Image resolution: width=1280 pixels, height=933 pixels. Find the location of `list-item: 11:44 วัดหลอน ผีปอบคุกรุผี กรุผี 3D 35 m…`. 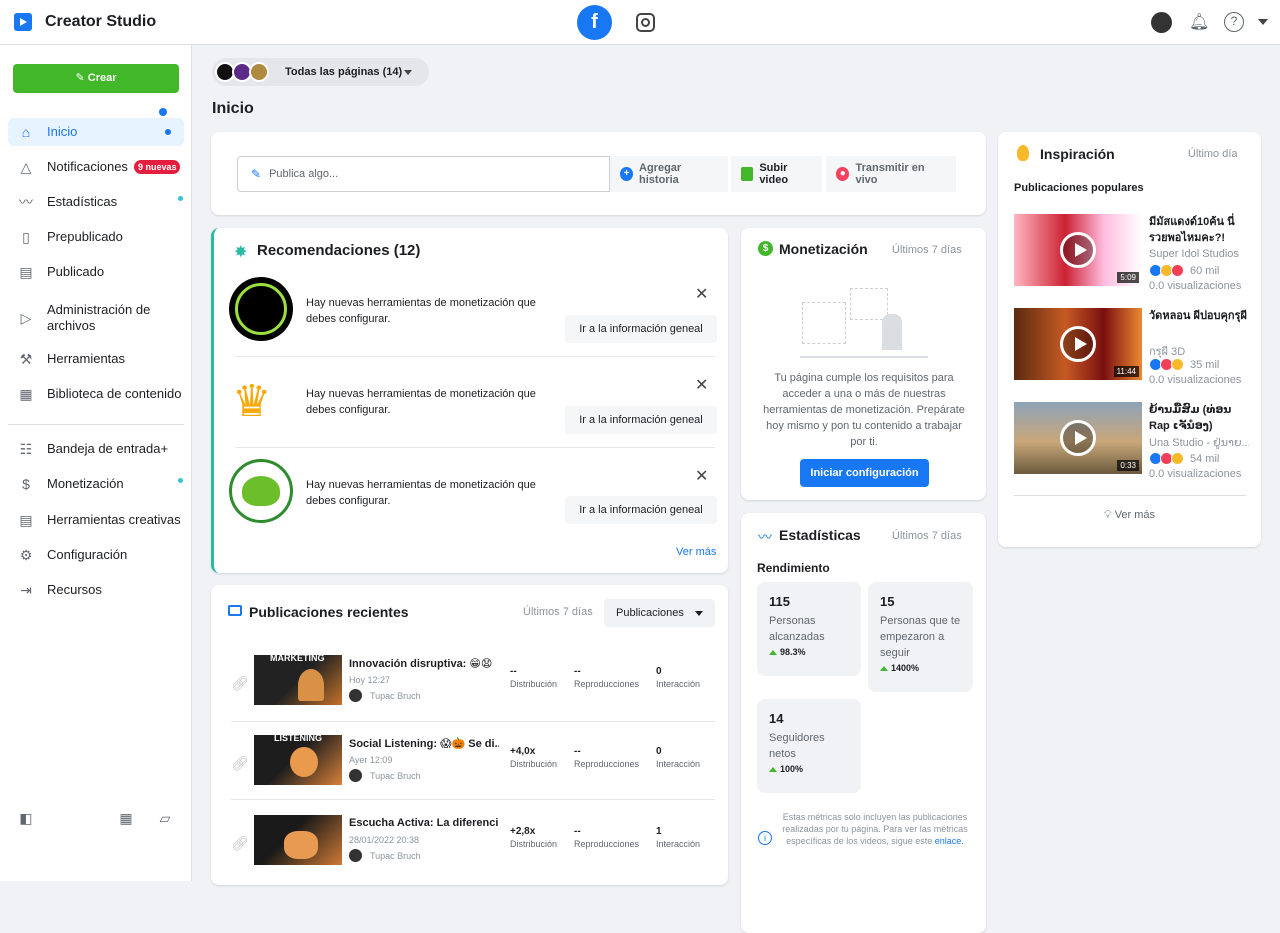

list-item: 11:44 วัดหลอน ผีปอบคุกรุผี กรุผี 3D 35 m… is located at coordinates (1131, 347).